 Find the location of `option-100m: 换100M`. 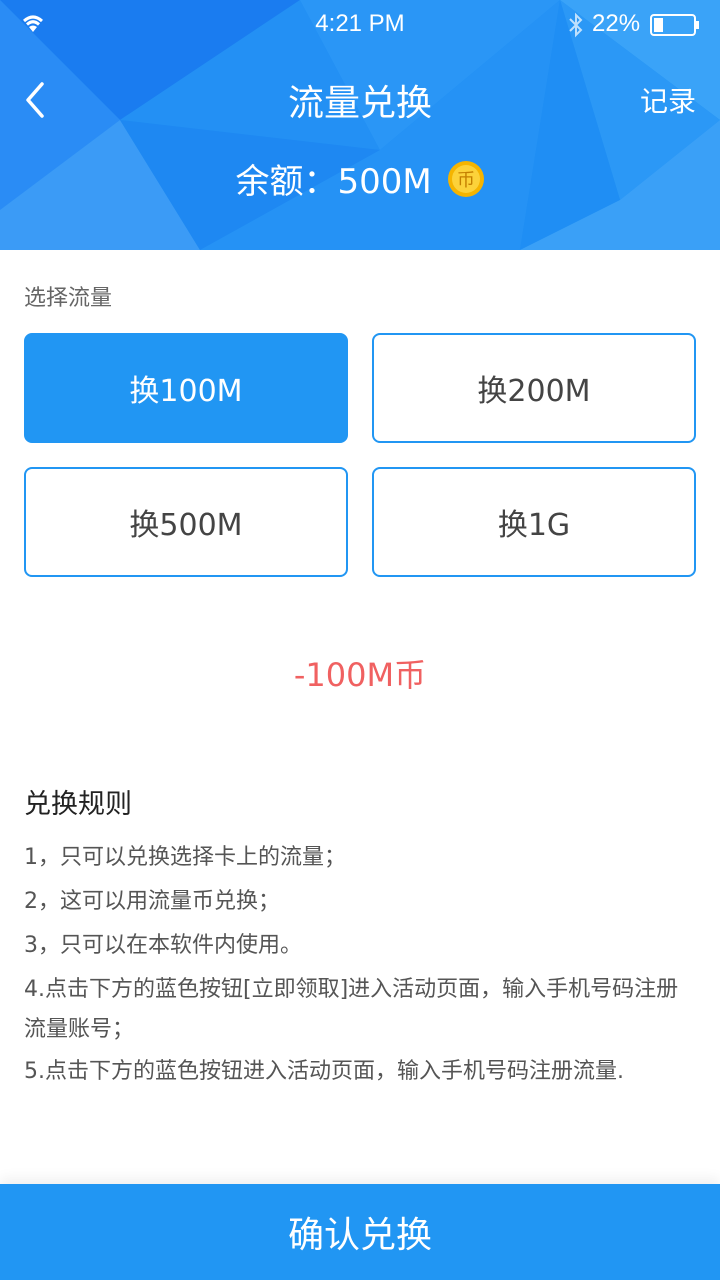

option-100m: 换100M is located at coordinates (186, 388).